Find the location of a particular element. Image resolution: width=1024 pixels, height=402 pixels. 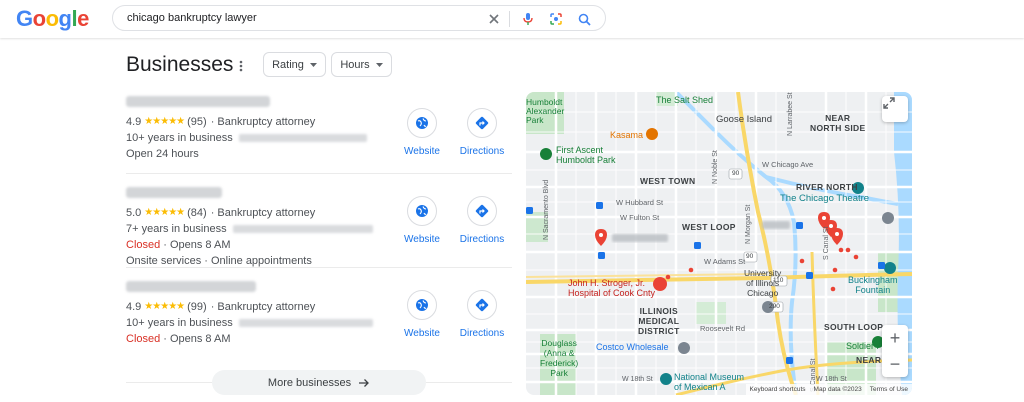

map-label: The Salt Shed is located at coordinates (685, 100).